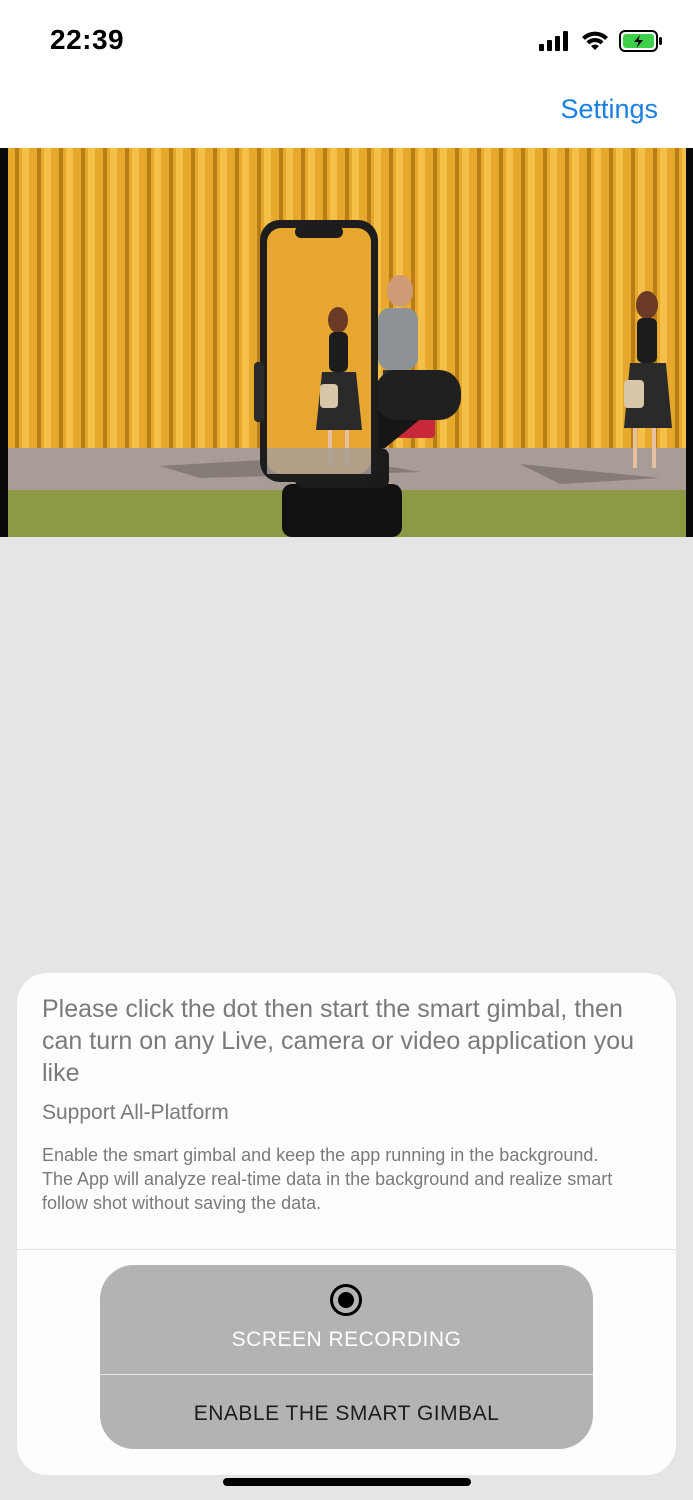  I want to click on wifi-icon, so click(595, 40).